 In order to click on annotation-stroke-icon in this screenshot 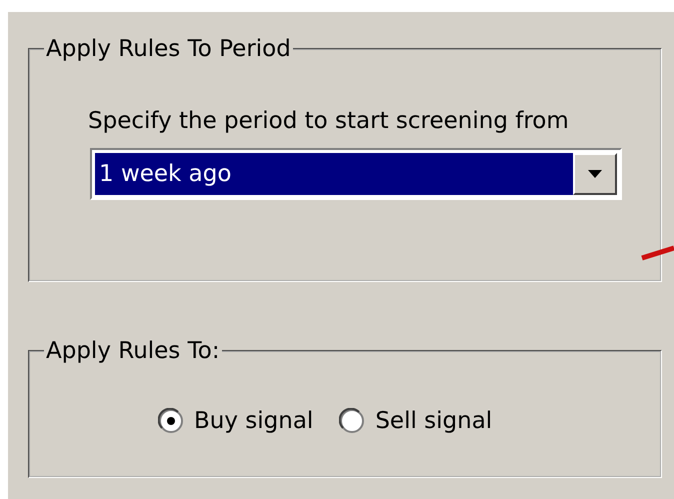, I will do `click(657, 253)`.